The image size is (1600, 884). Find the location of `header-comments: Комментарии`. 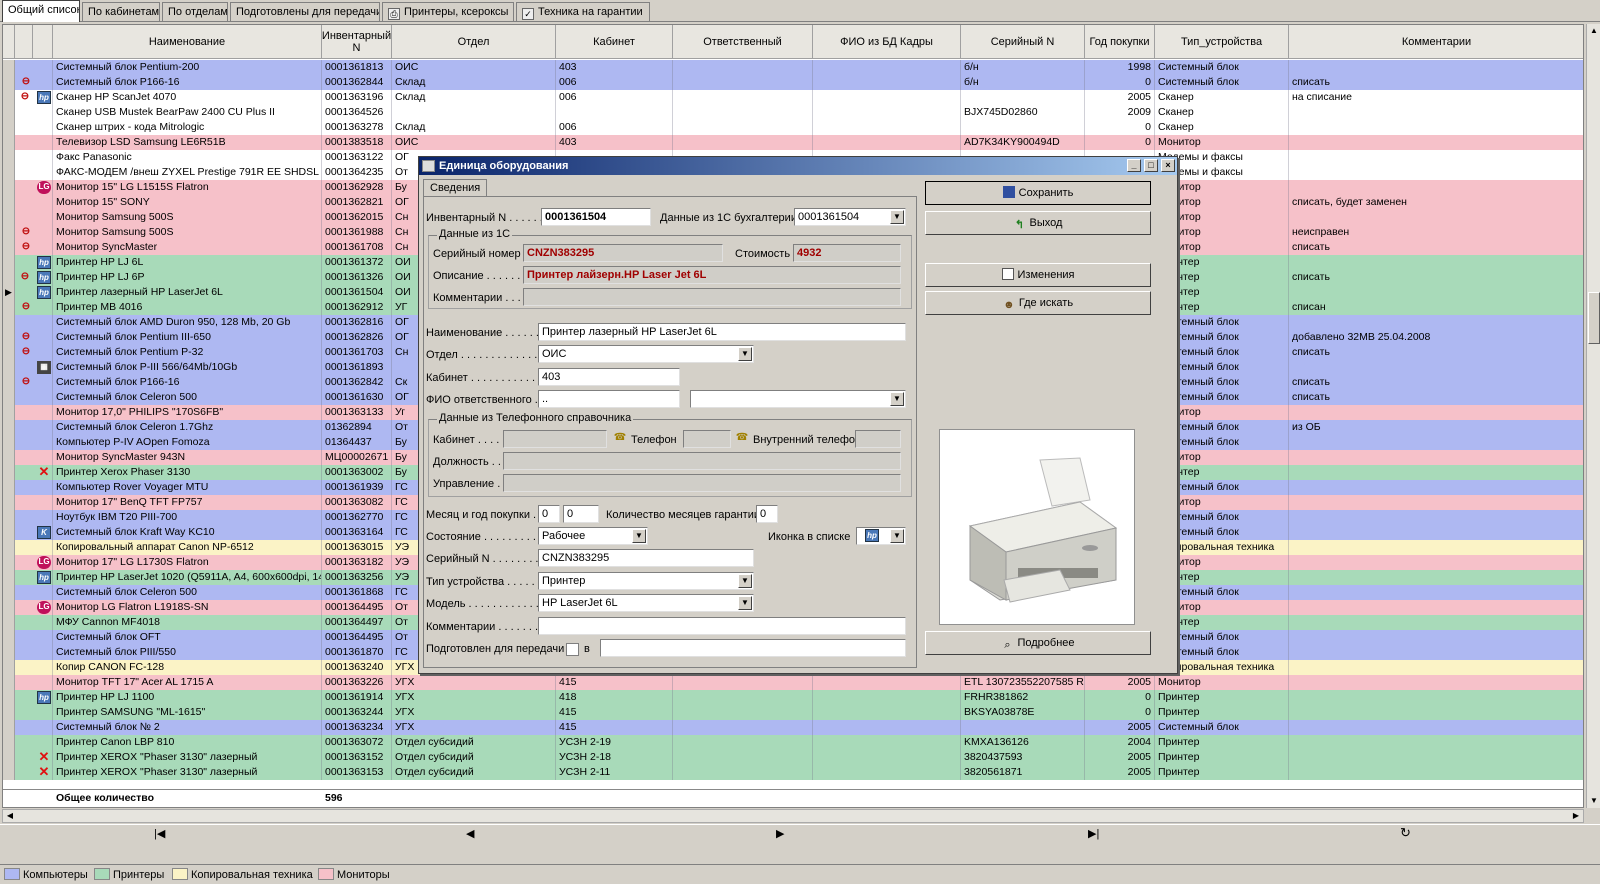

header-comments: Комментарии is located at coordinates (1436, 42).